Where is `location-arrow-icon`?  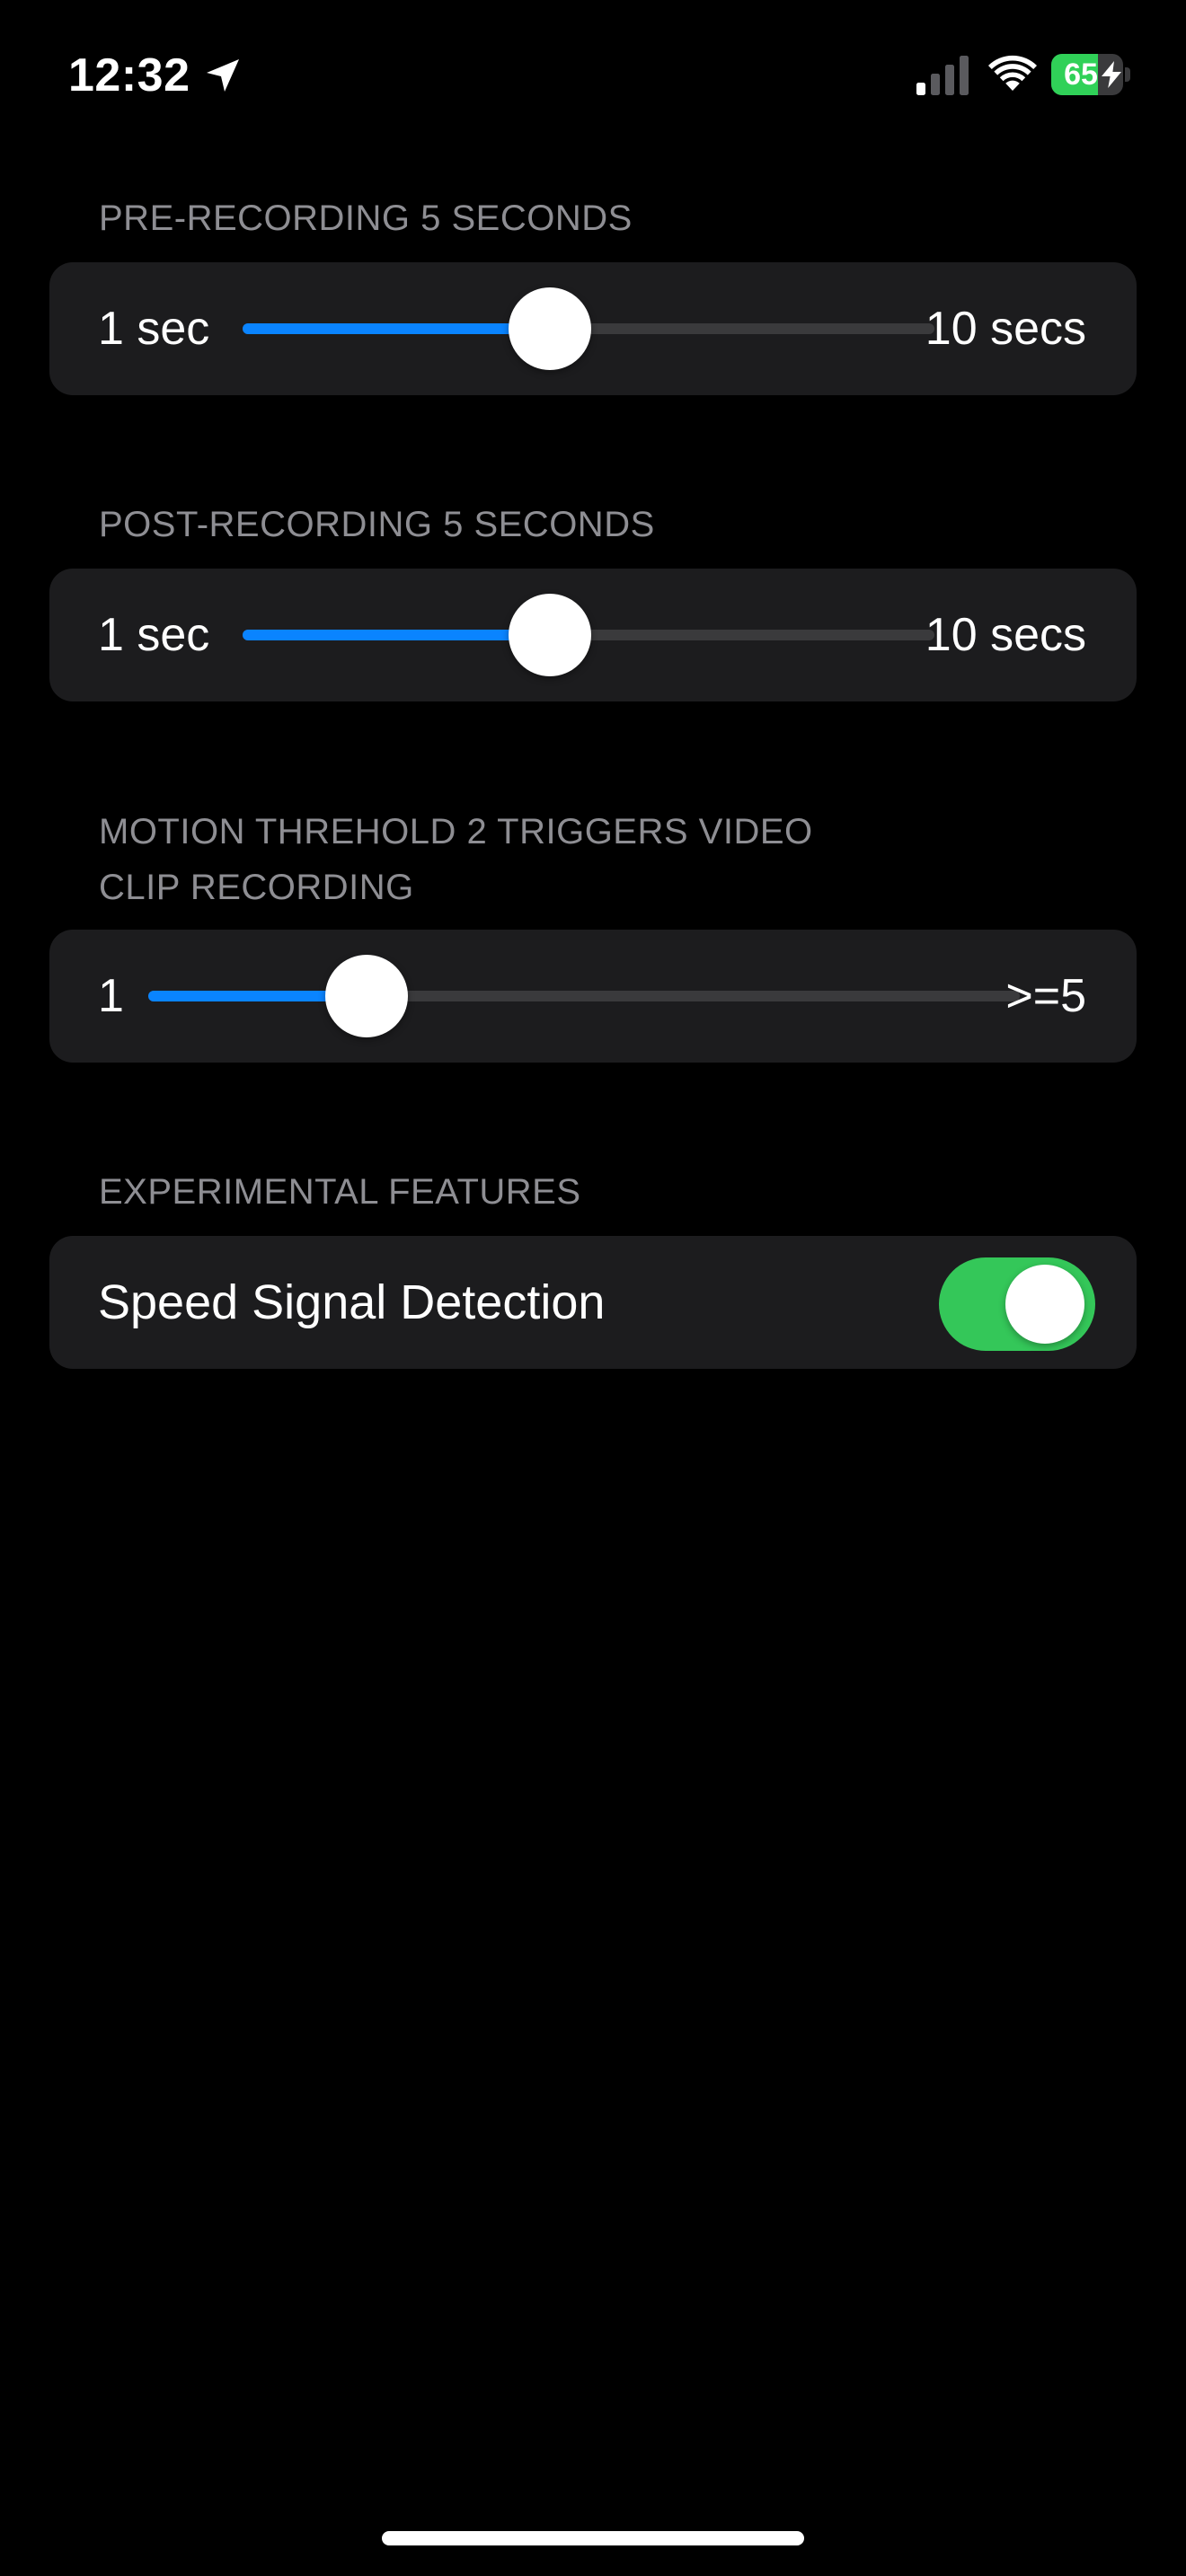 location-arrow-icon is located at coordinates (223, 75).